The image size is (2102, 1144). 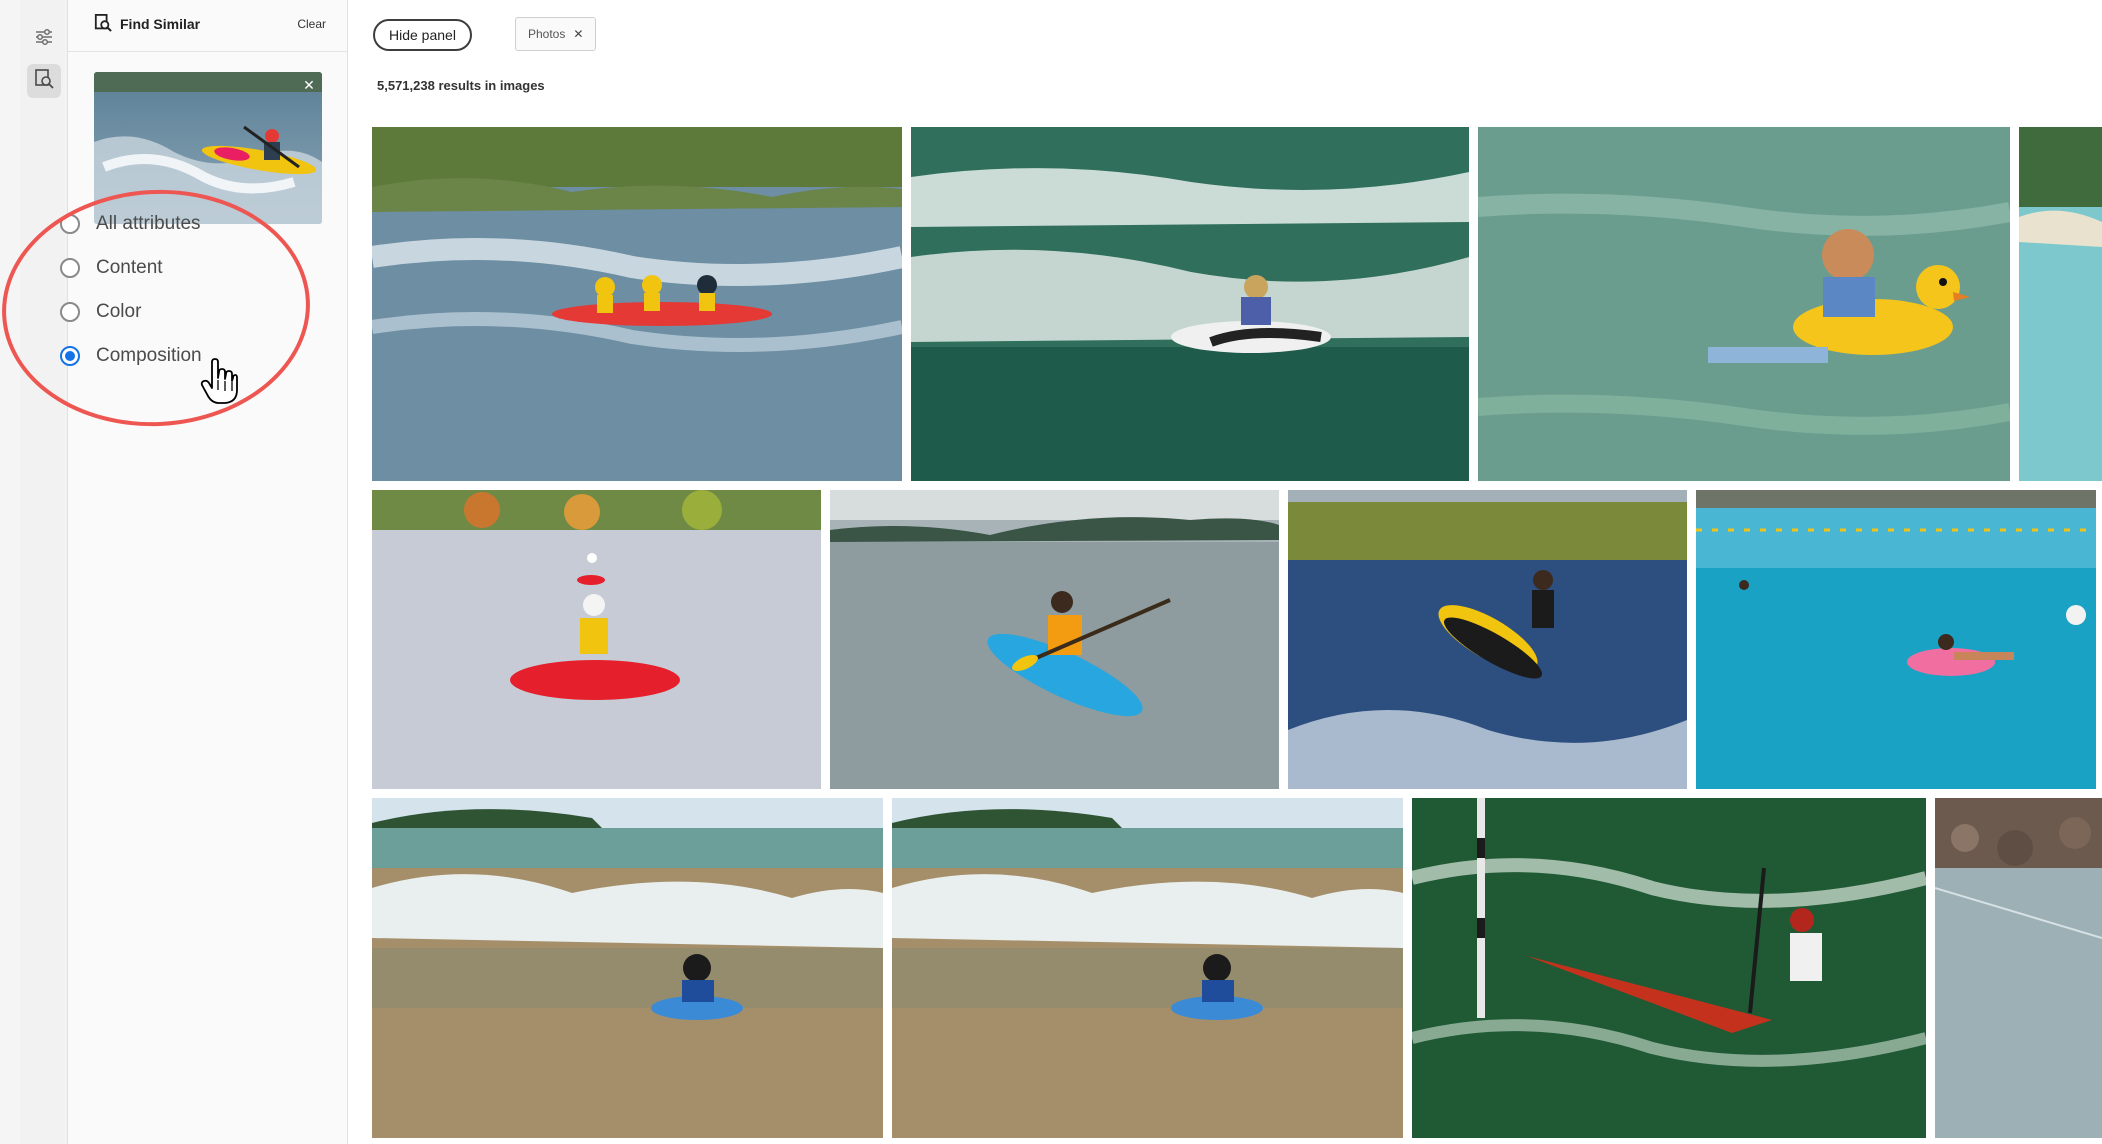 I want to click on clear-button: Clear, so click(x=311, y=24).